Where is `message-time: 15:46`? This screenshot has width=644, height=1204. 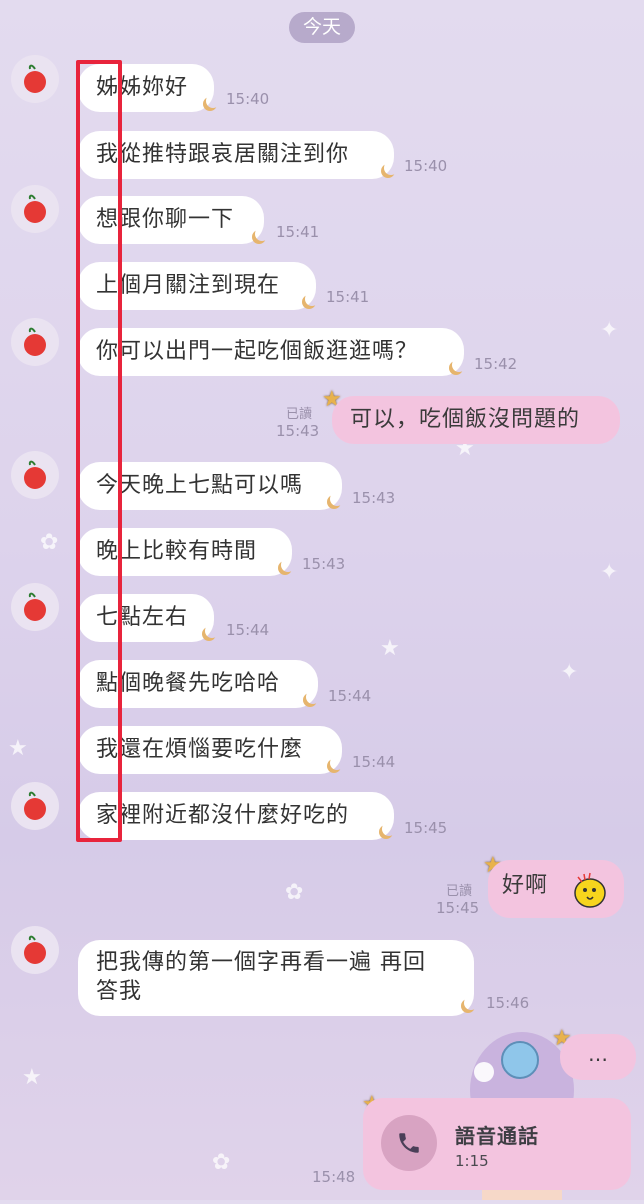
message-time: 15:46 is located at coordinates (508, 1003).